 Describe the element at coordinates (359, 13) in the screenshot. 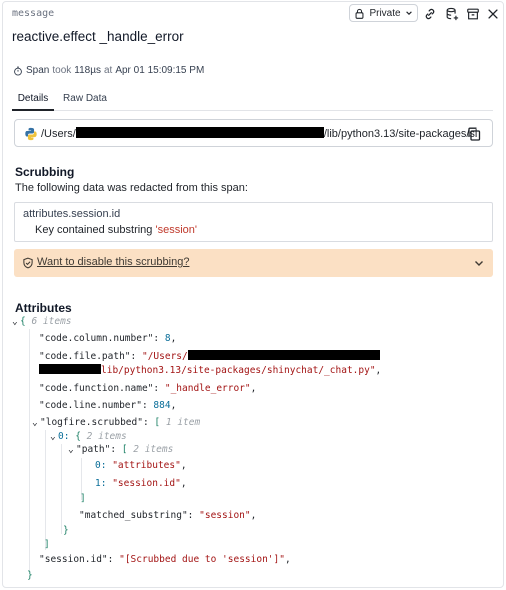

I see `lock-icon` at that location.